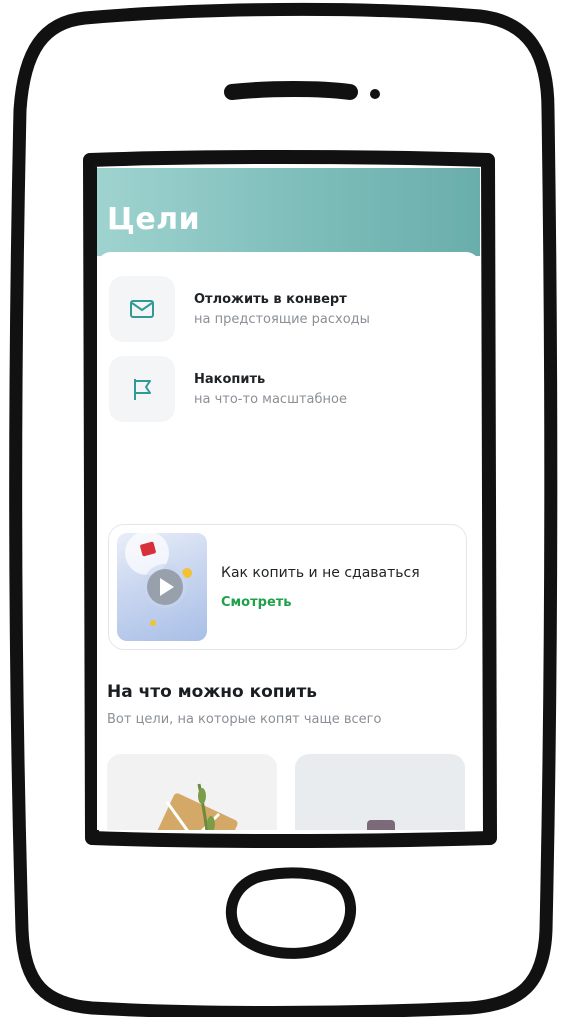  What do you see at coordinates (230, 379) in the screenshot?
I see `goal-title: Накопить` at bounding box center [230, 379].